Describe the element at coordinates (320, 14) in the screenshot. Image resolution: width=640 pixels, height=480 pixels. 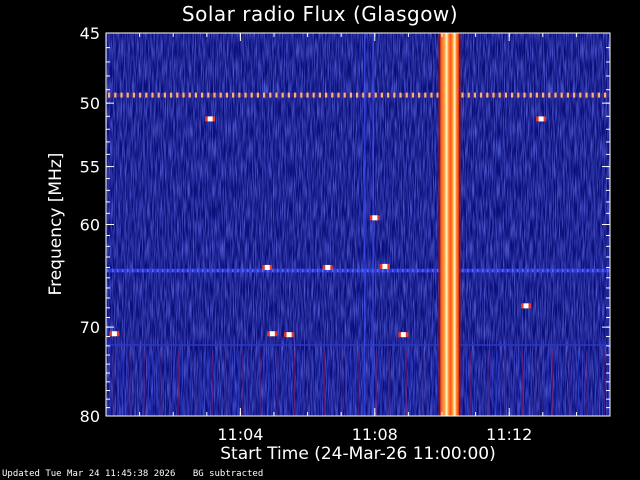
I see `chart-title: Solar radio Flux (Glasgow)` at that location.